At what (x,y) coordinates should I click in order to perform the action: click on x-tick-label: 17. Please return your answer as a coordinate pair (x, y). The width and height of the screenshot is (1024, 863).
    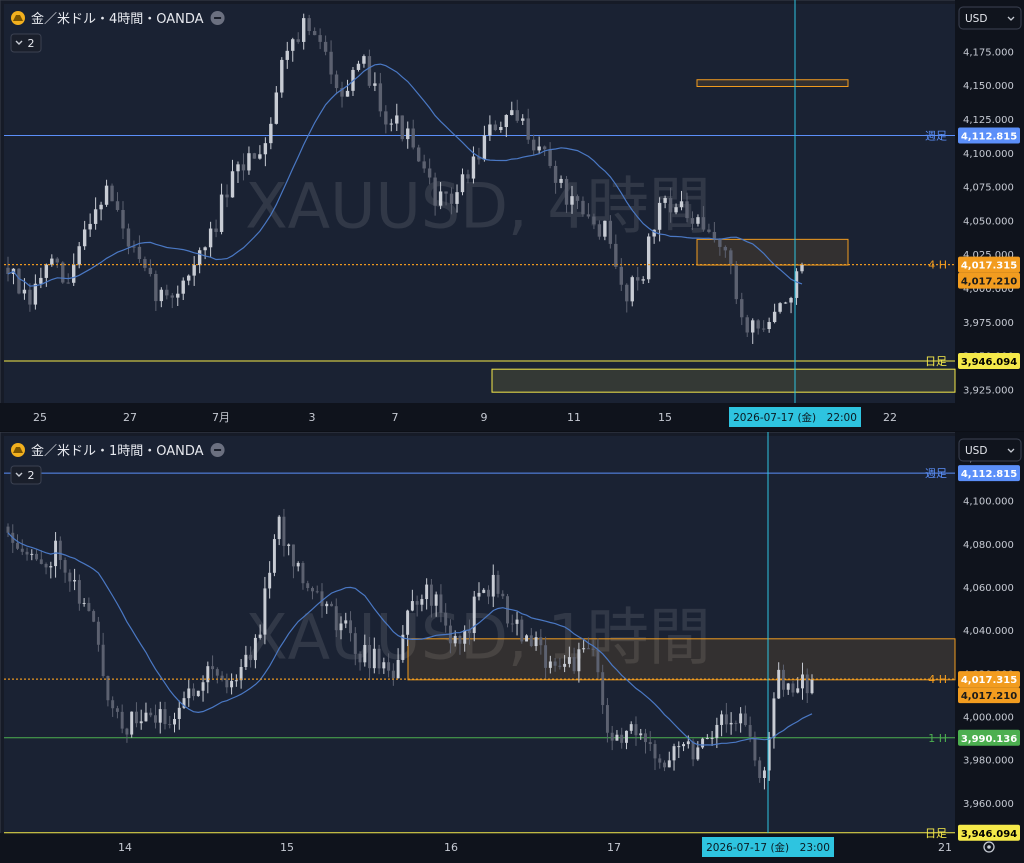
    Looking at the image, I should click on (614, 847).